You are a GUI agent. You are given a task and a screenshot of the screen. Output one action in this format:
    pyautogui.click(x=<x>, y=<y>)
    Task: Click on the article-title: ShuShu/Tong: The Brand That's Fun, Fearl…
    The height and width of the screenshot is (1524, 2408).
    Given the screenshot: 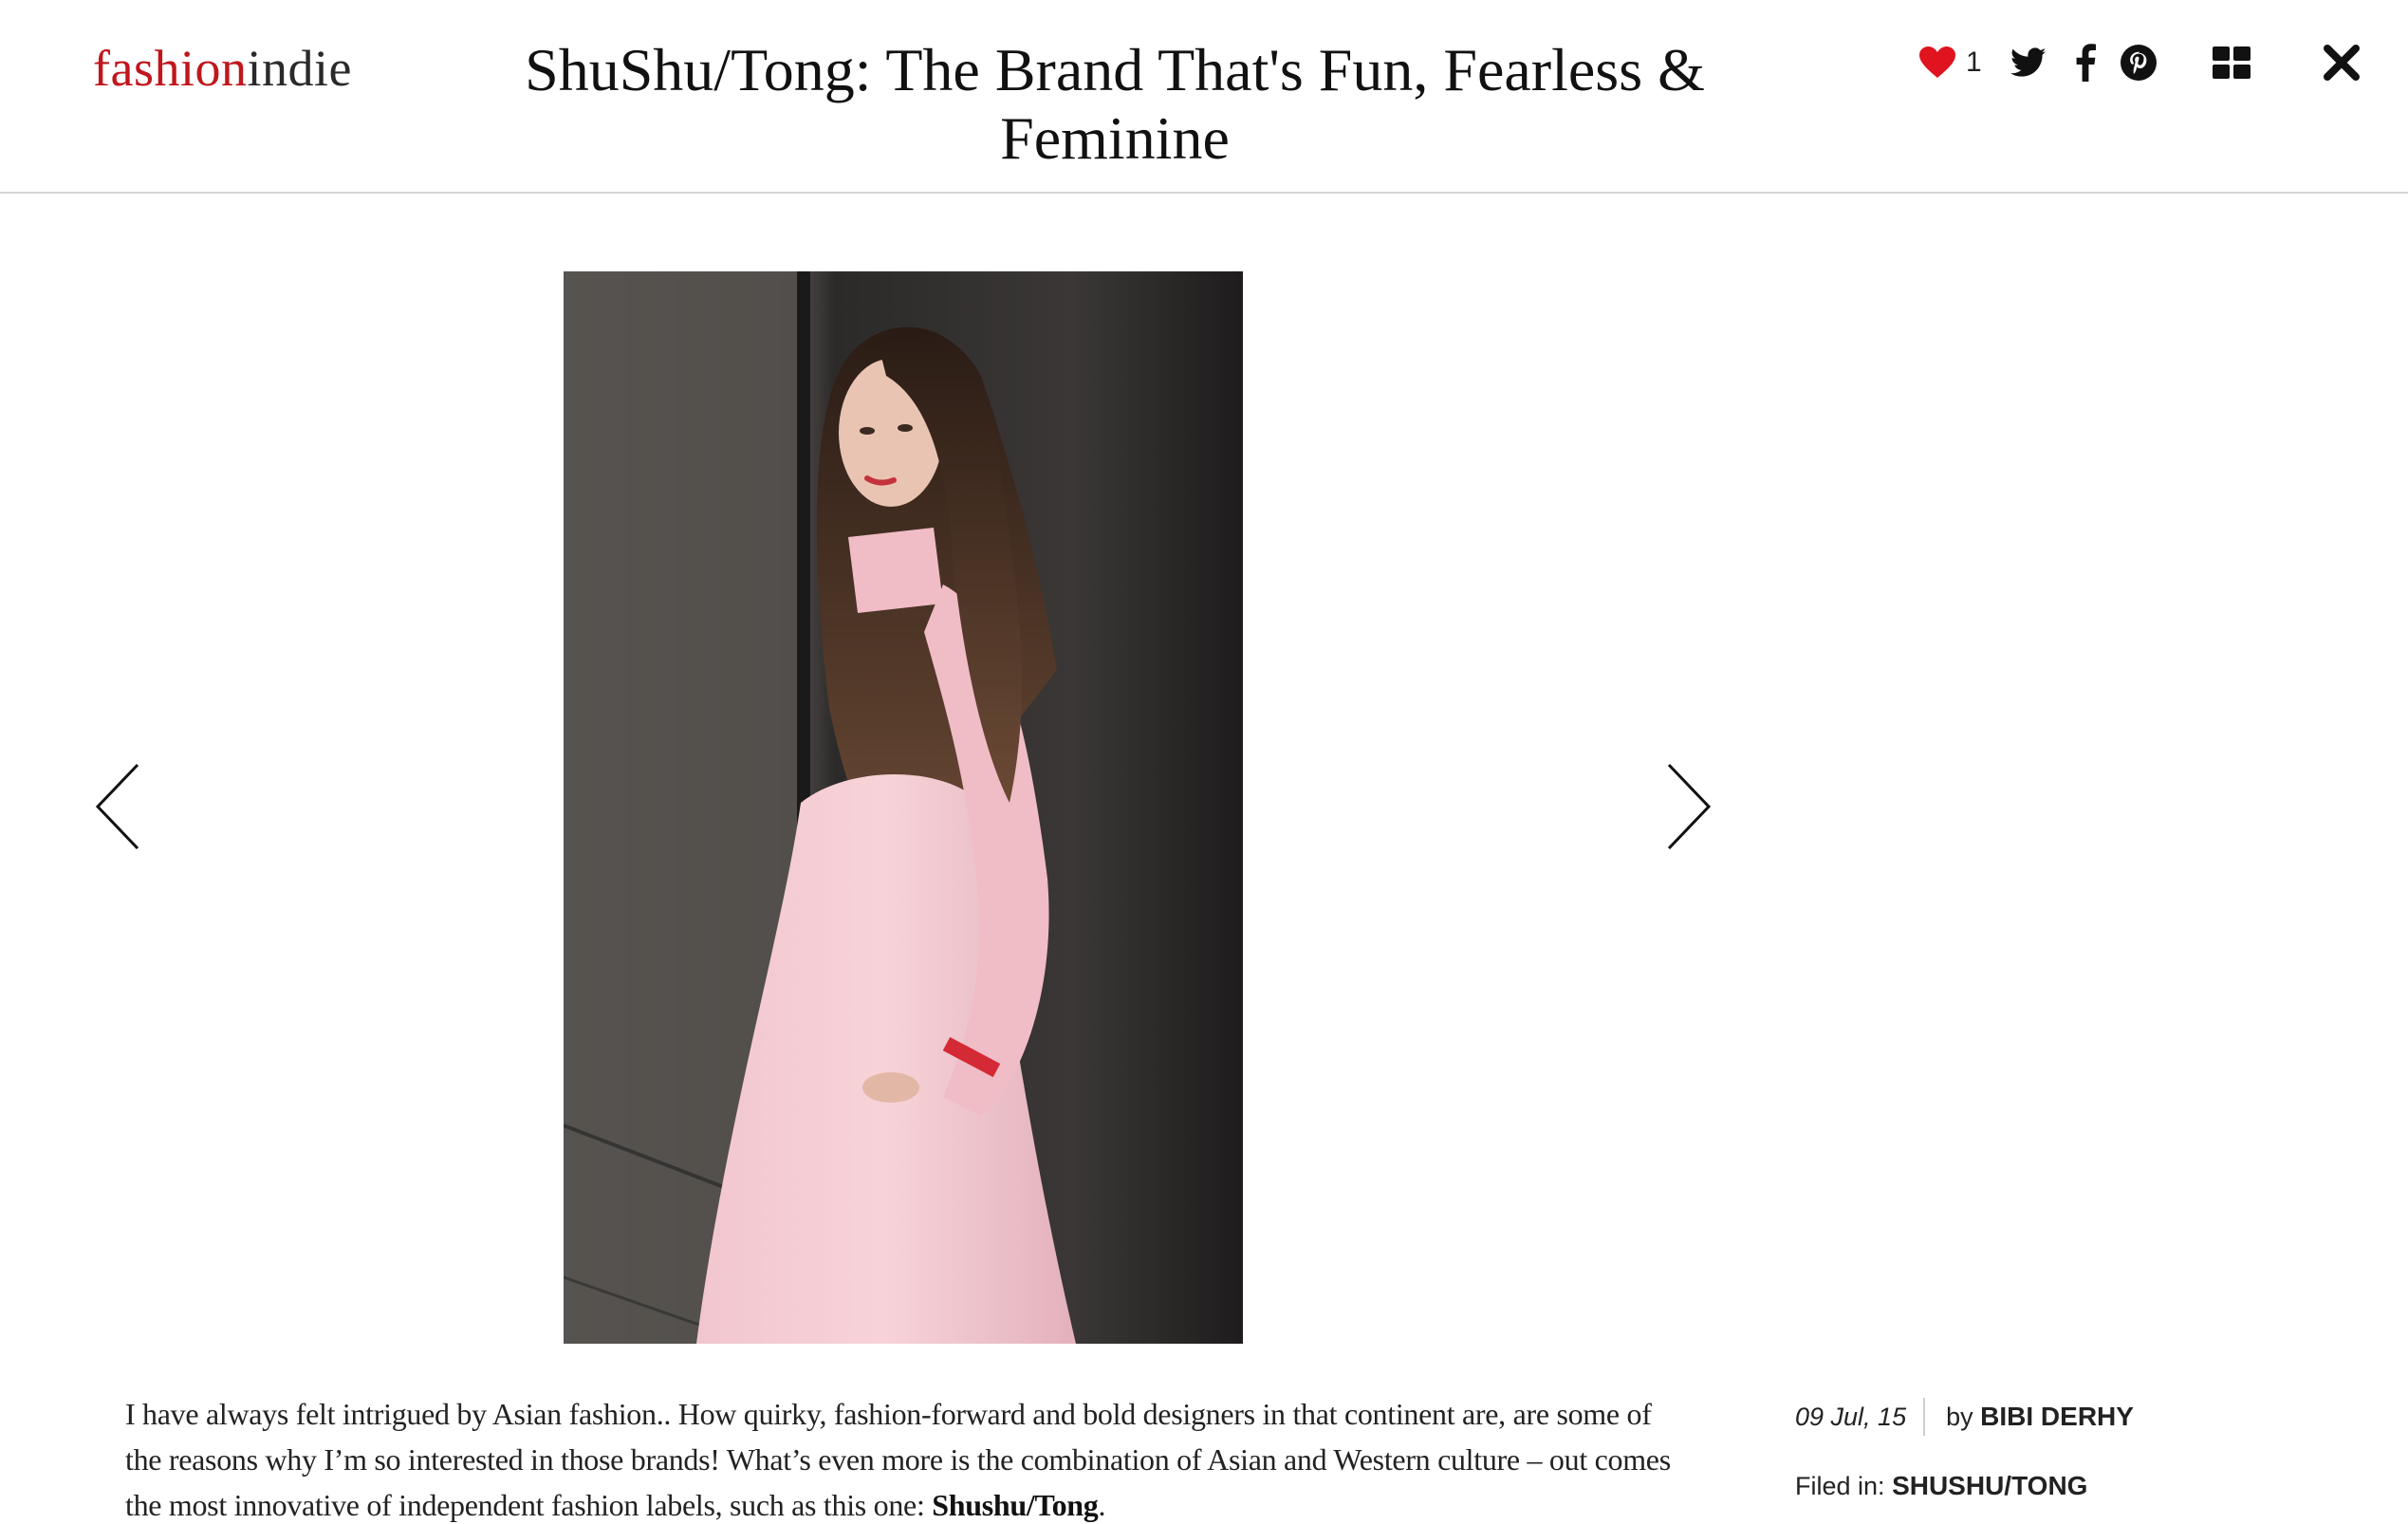 What is the action you would take?
    pyautogui.click(x=1115, y=104)
    